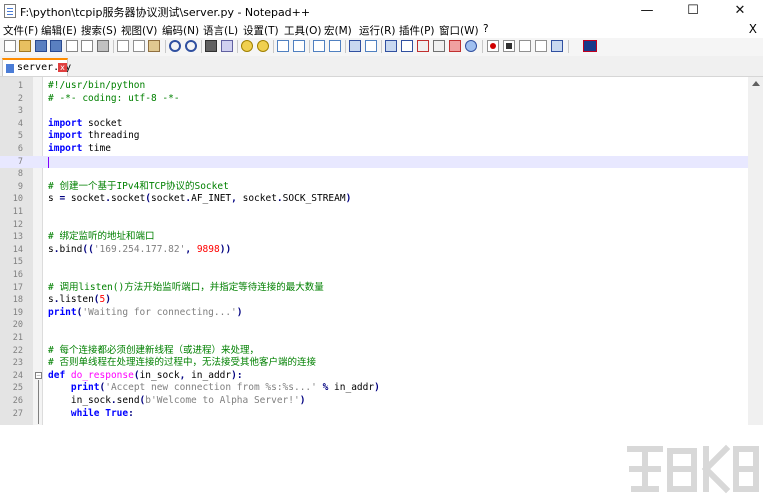  Describe the element at coordinates (374, 275) in the screenshot. I see `code-line: 16` at that location.